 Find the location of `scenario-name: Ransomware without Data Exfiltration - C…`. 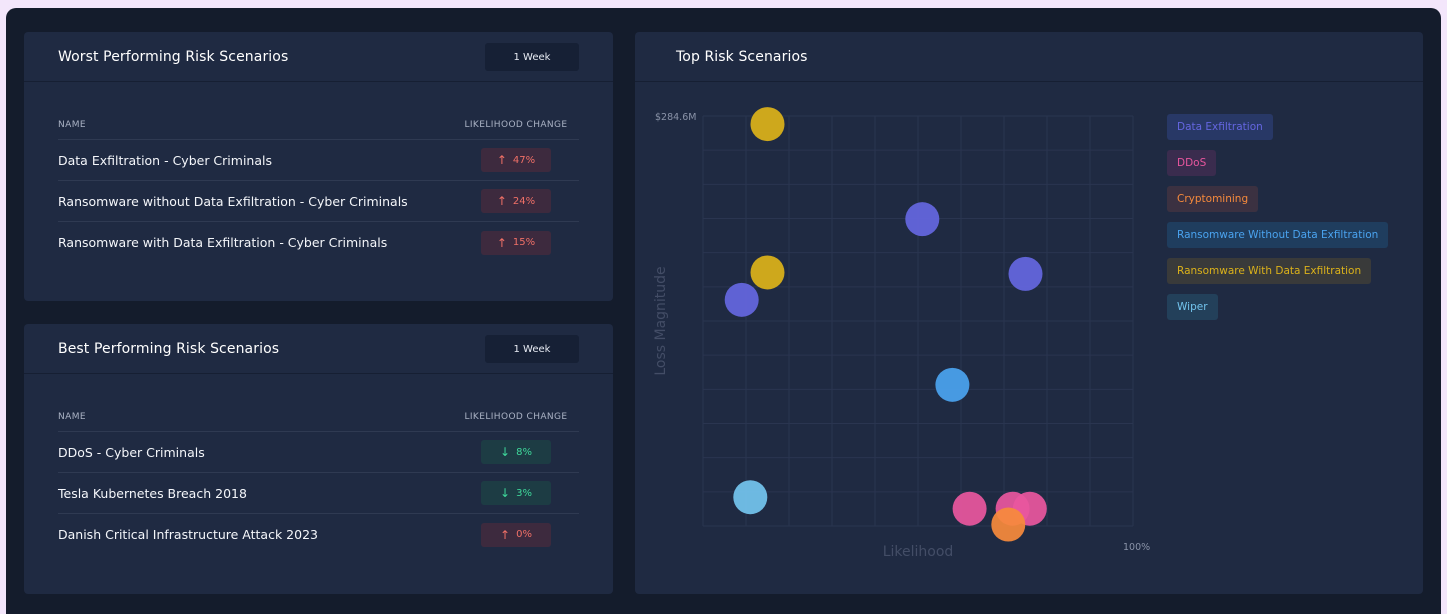

scenario-name: Ransomware without Data Exfiltration - C… is located at coordinates (233, 201).